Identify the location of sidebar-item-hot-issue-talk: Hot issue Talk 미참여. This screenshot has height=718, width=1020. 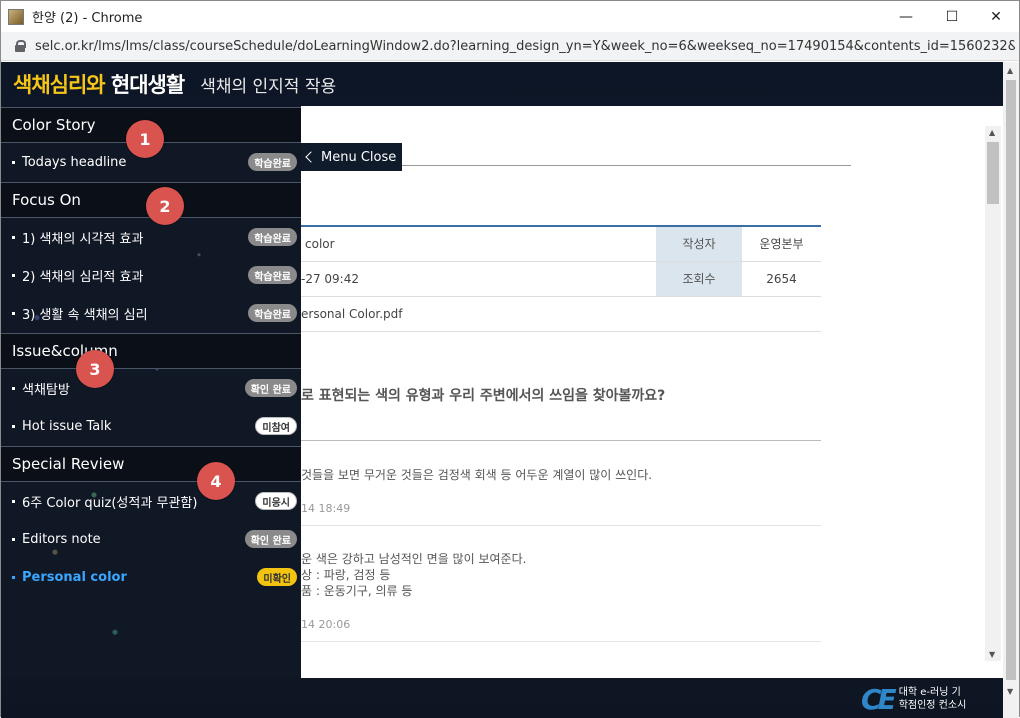
(151, 426).